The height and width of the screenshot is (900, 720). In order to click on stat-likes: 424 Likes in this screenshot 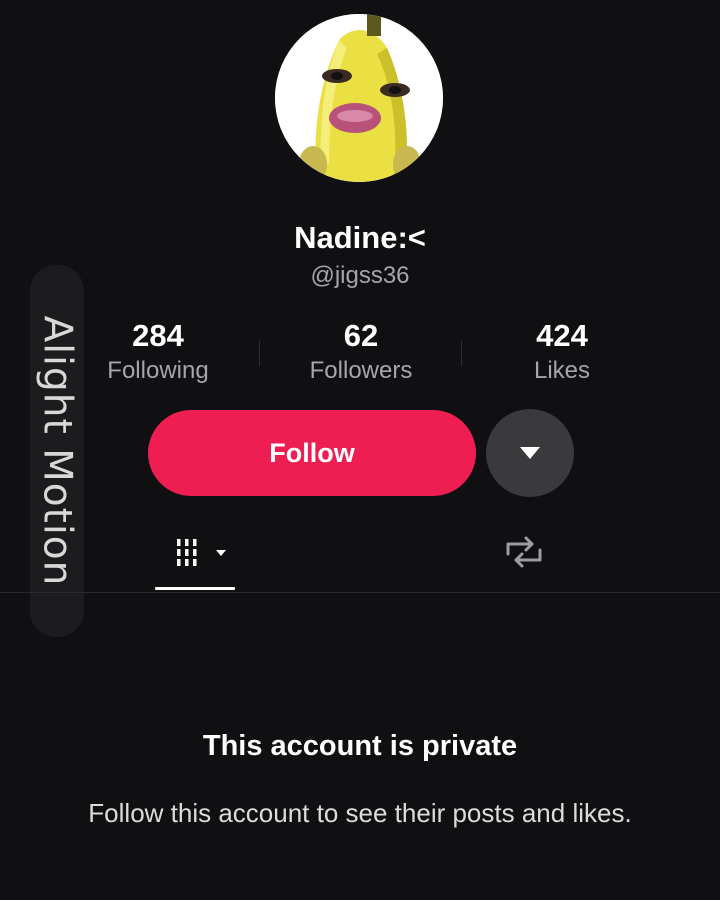, I will do `click(562, 353)`.